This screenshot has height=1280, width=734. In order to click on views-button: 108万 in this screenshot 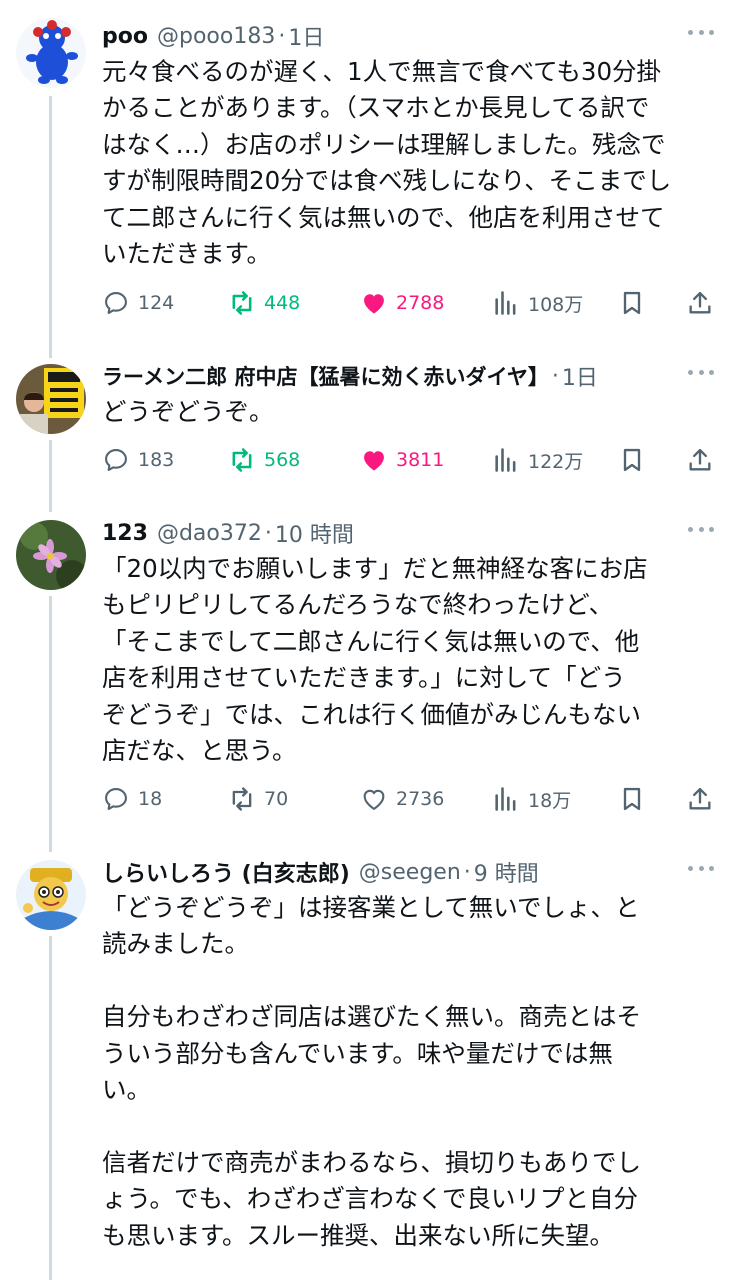, I will do `click(537, 303)`.